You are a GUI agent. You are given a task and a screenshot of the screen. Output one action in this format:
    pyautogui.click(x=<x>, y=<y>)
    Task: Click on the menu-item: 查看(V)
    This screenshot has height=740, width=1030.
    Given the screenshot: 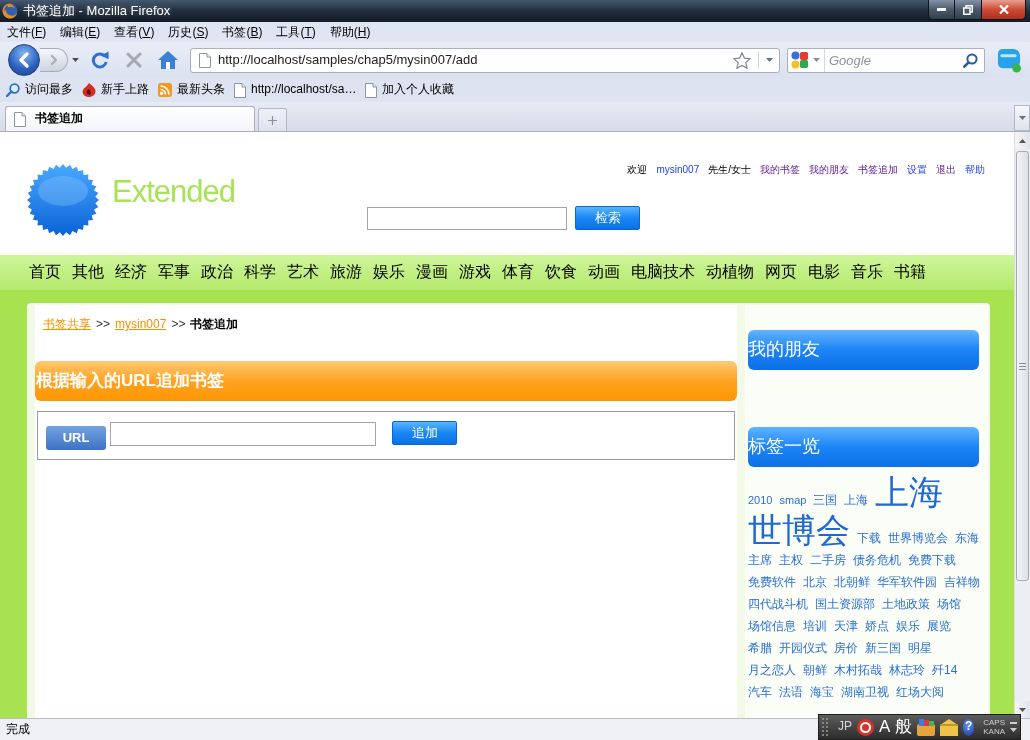 What is the action you would take?
    pyautogui.click(x=134, y=32)
    